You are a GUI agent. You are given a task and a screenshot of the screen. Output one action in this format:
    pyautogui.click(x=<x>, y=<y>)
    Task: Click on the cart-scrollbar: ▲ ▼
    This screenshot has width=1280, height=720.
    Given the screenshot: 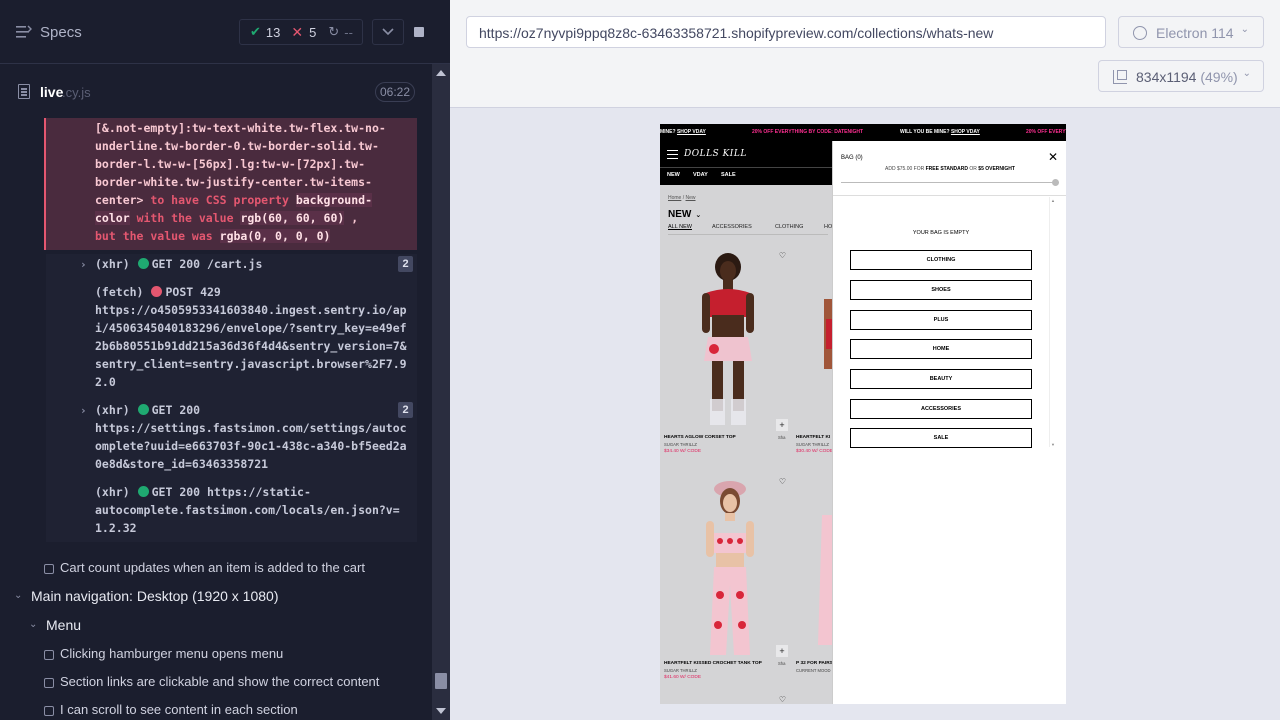 What is the action you would take?
    pyautogui.click(x=1052, y=322)
    